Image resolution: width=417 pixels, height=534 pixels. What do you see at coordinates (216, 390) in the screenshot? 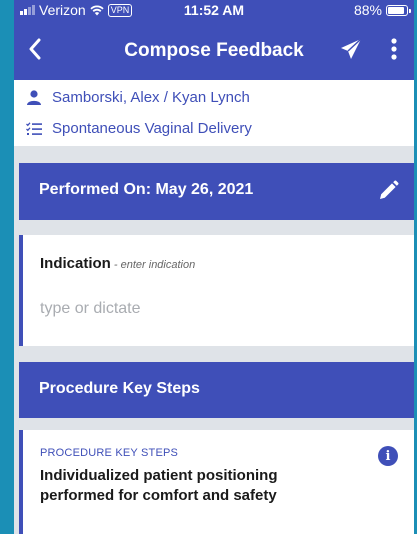
I see `procedure-key-steps-header: Procedure Key Steps` at bounding box center [216, 390].